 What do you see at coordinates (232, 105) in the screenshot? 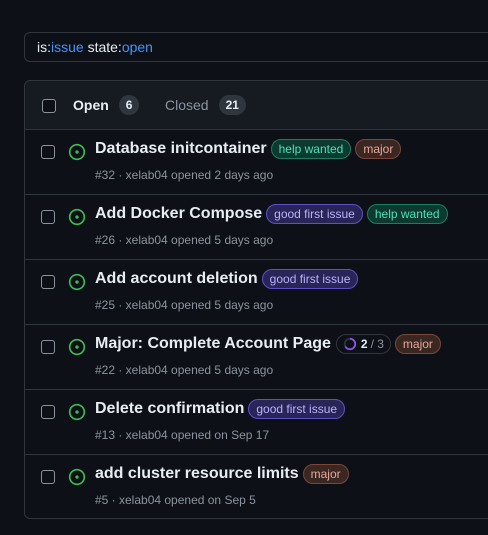
I see `closed-count-badge: 21` at bounding box center [232, 105].